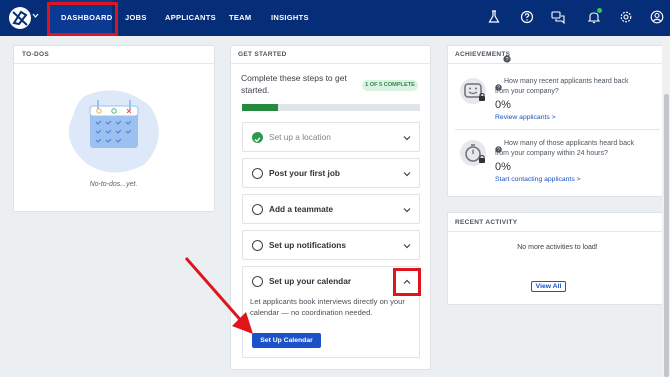  I want to click on flask-icon, so click(494, 17).